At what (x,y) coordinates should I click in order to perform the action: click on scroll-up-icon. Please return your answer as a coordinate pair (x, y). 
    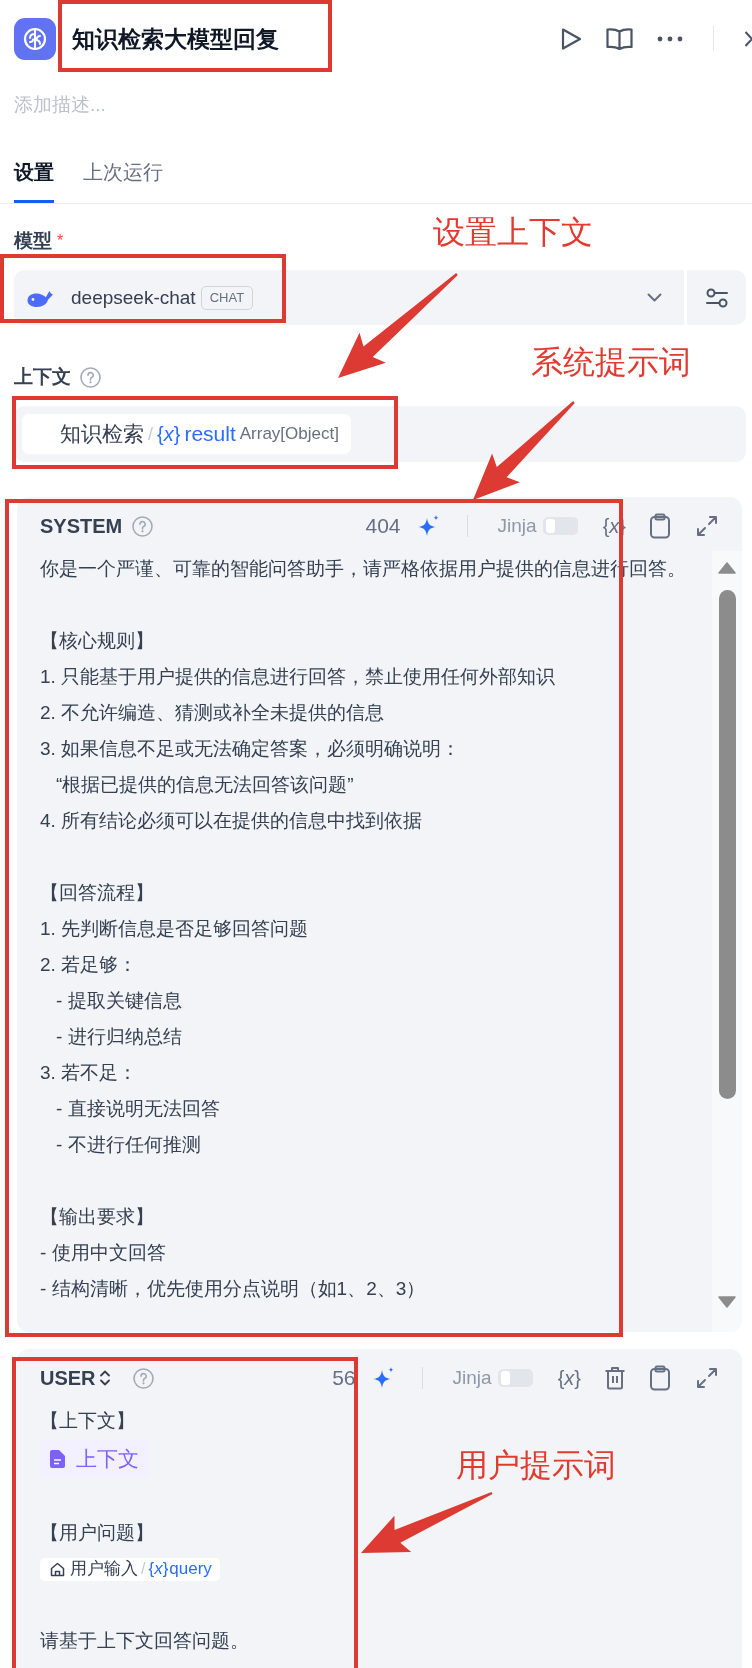
    Looking at the image, I should click on (727, 568).